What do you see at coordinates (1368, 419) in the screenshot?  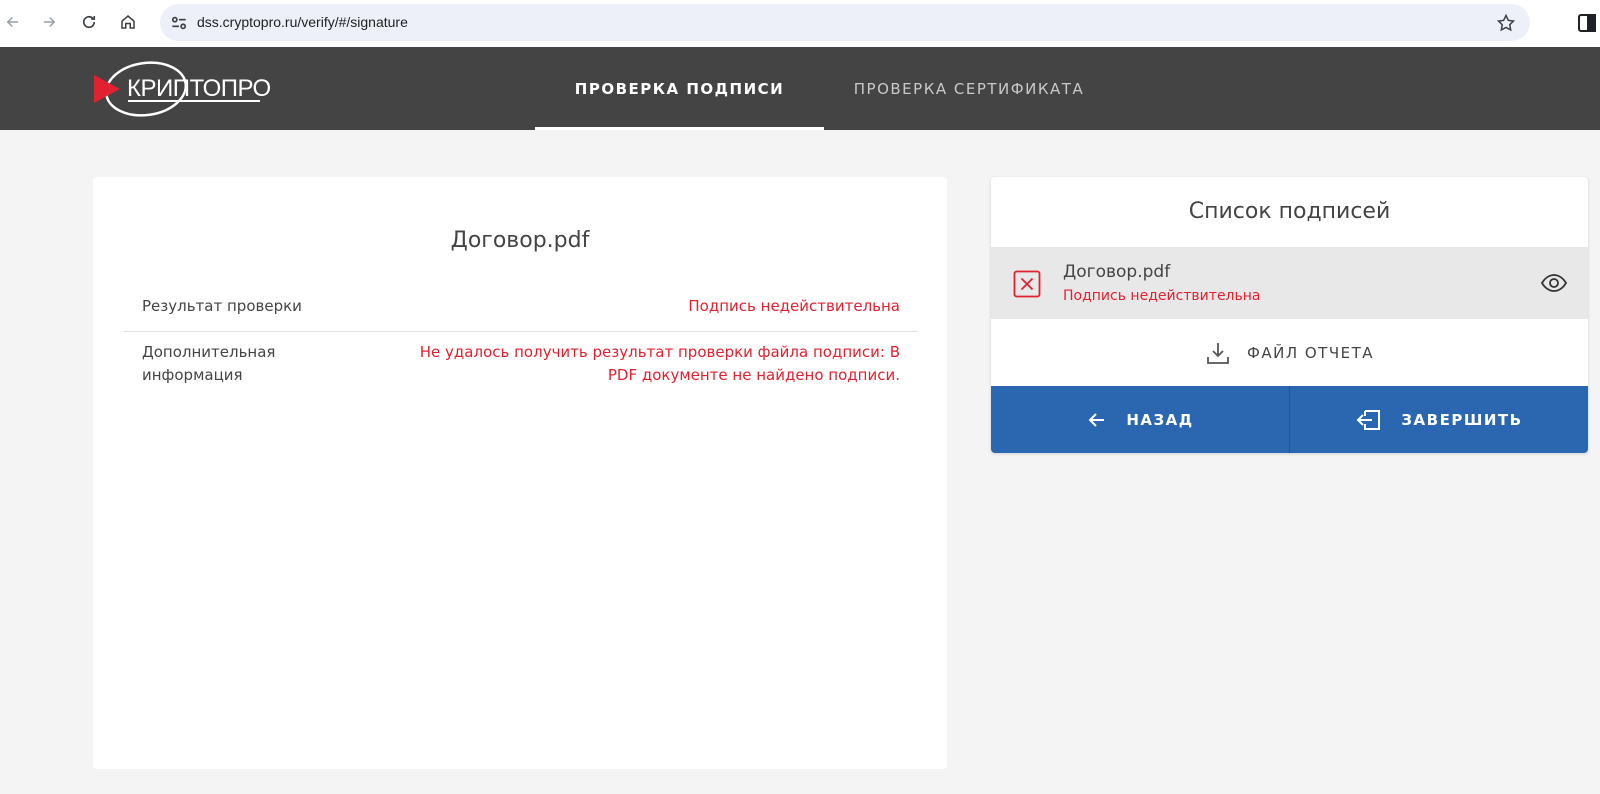 I see `exit-icon` at bounding box center [1368, 419].